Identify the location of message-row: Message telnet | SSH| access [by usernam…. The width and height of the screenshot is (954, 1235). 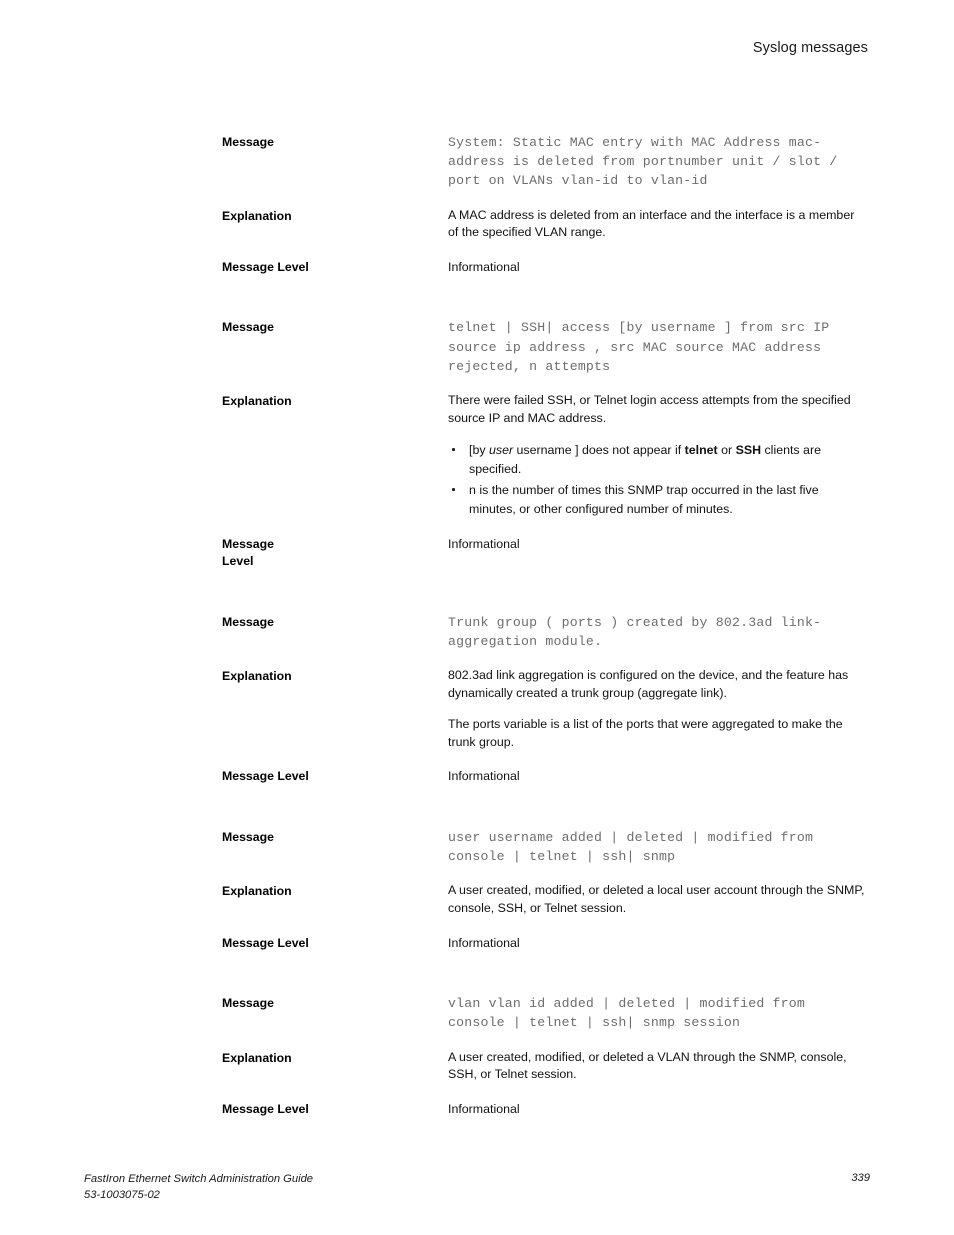
(545, 347).